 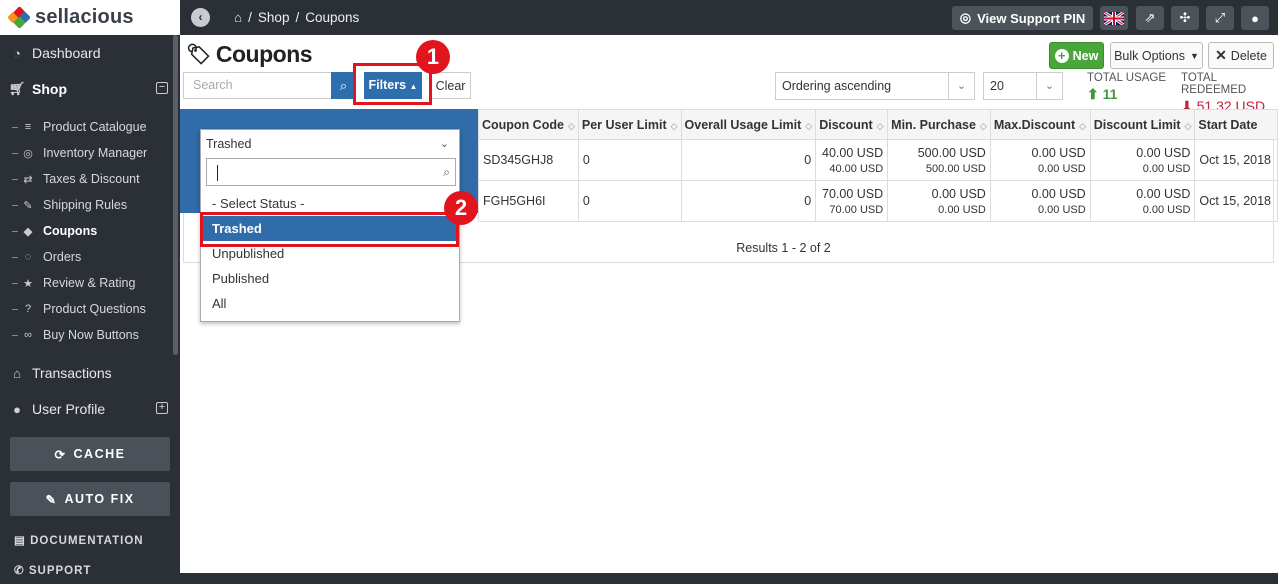 I want to click on language-flag-icon, so click(x=1114, y=18).